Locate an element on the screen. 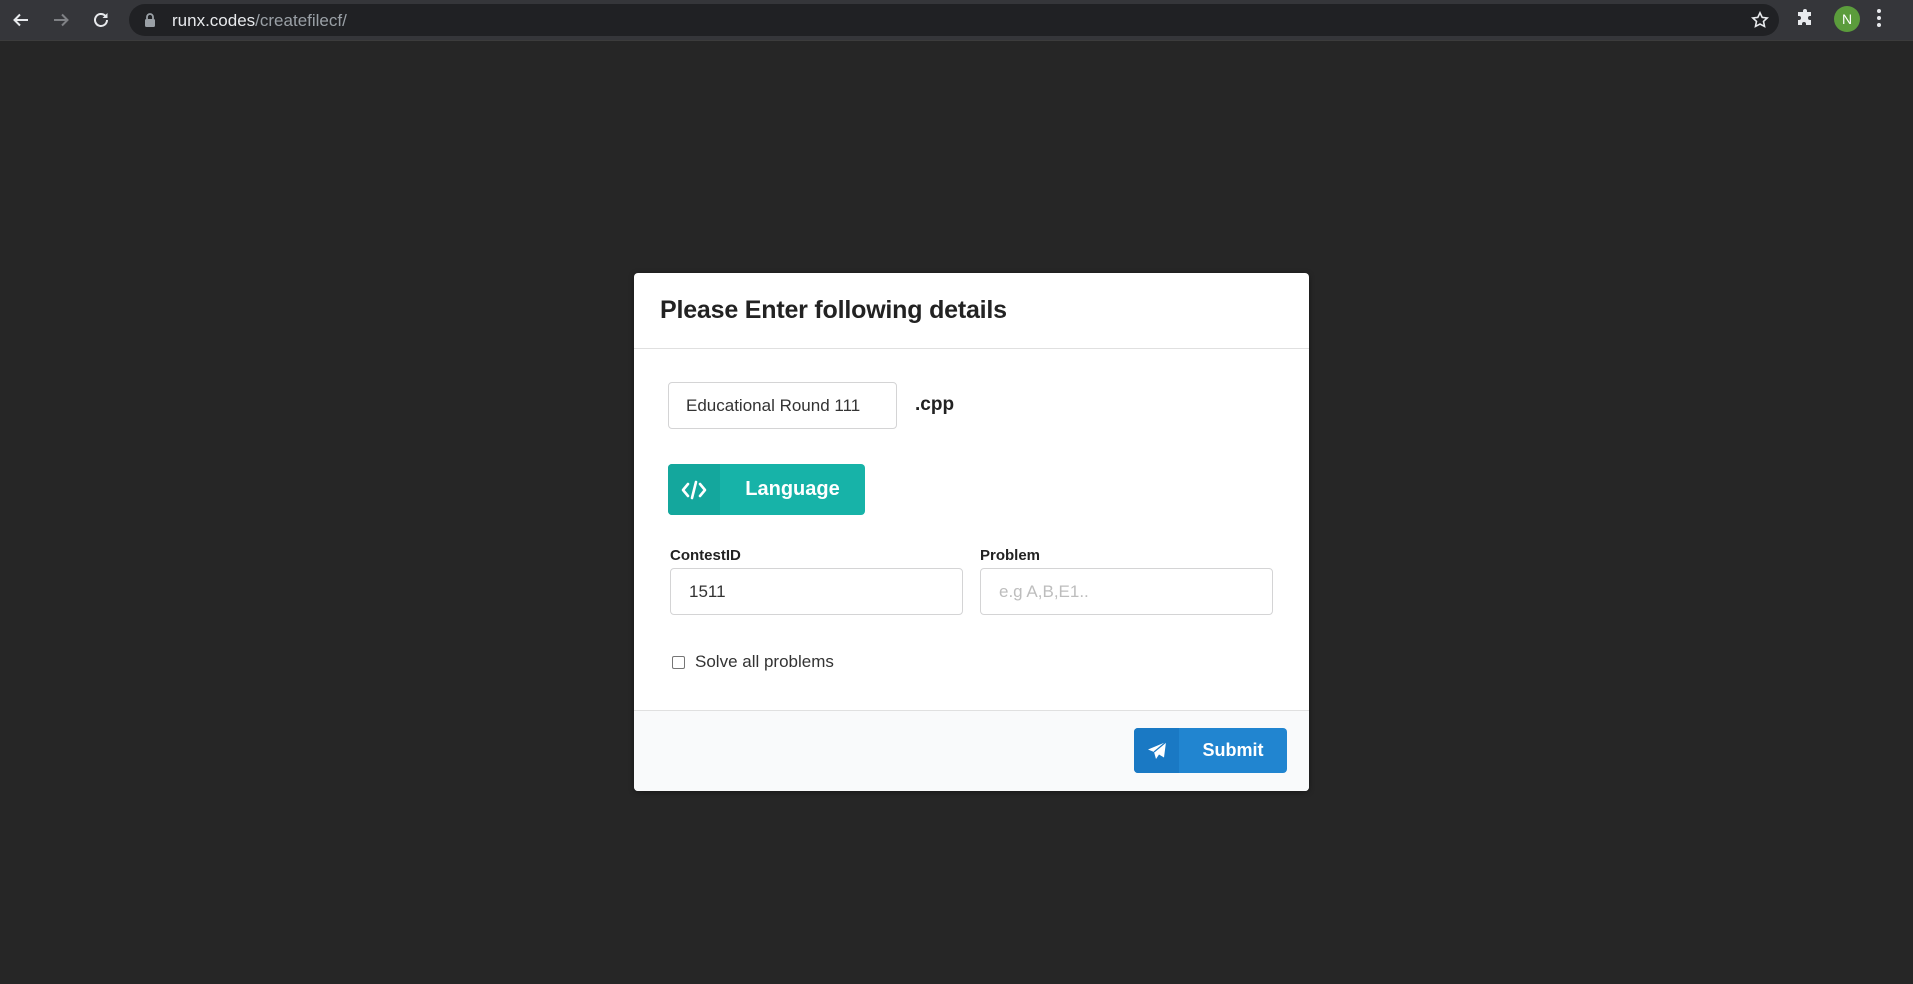 This screenshot has height=984, width=1913. file-name-input is located at coordinates (782, 405).